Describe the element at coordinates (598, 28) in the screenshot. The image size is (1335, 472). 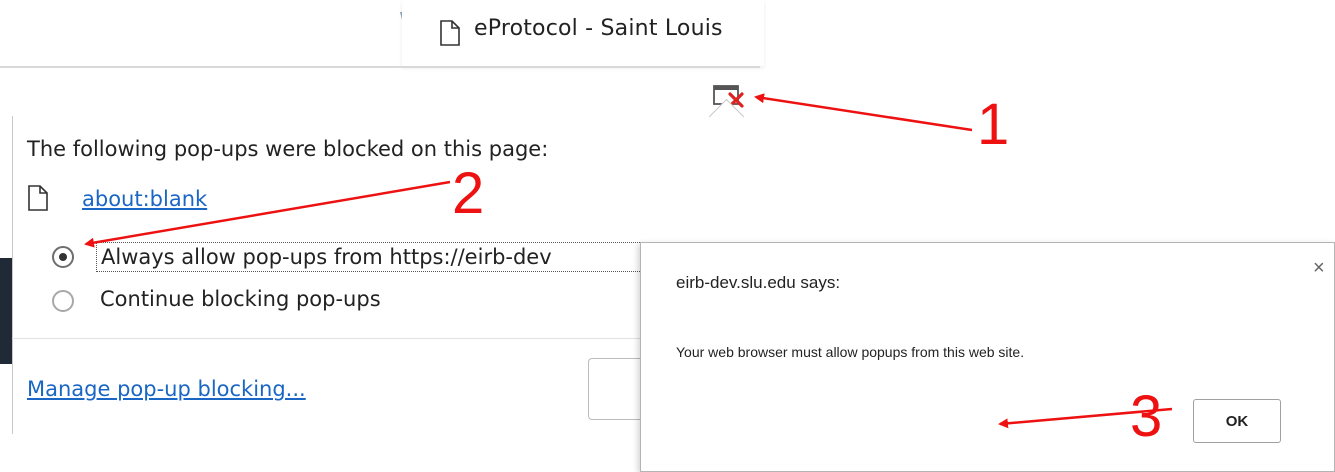
I see `tab-title: eProtocol - Saint Louis` at that location.